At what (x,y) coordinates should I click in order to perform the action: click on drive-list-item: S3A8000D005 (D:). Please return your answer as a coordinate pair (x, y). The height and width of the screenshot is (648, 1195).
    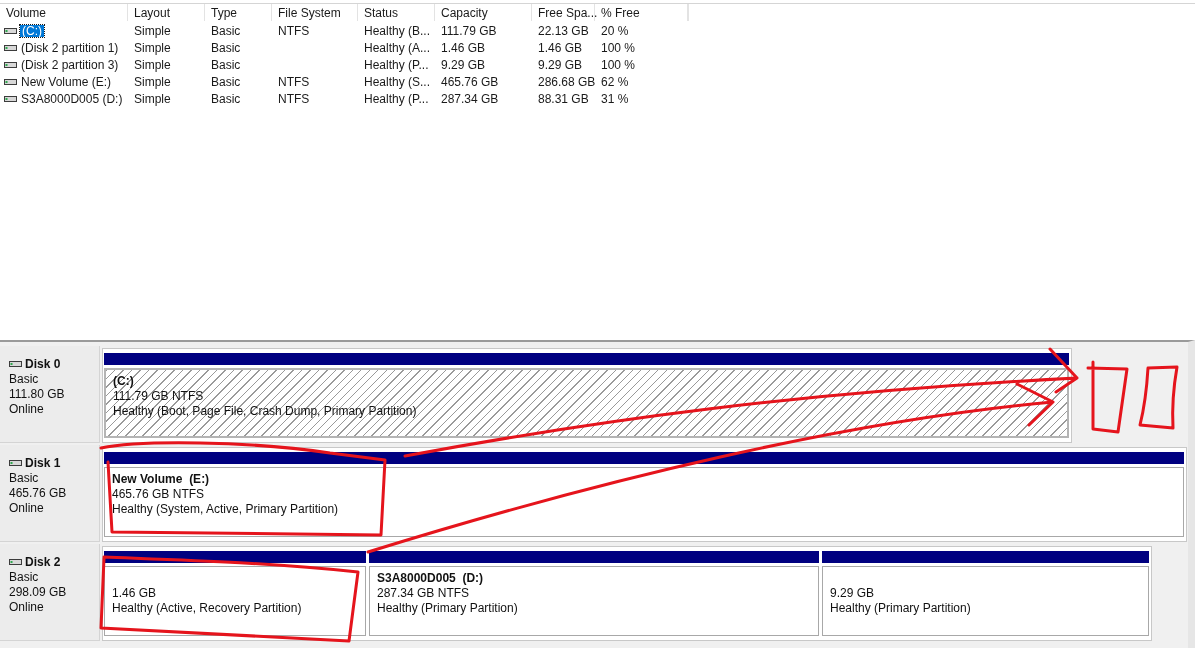
    Looking at the image, I should click on (72, 98).